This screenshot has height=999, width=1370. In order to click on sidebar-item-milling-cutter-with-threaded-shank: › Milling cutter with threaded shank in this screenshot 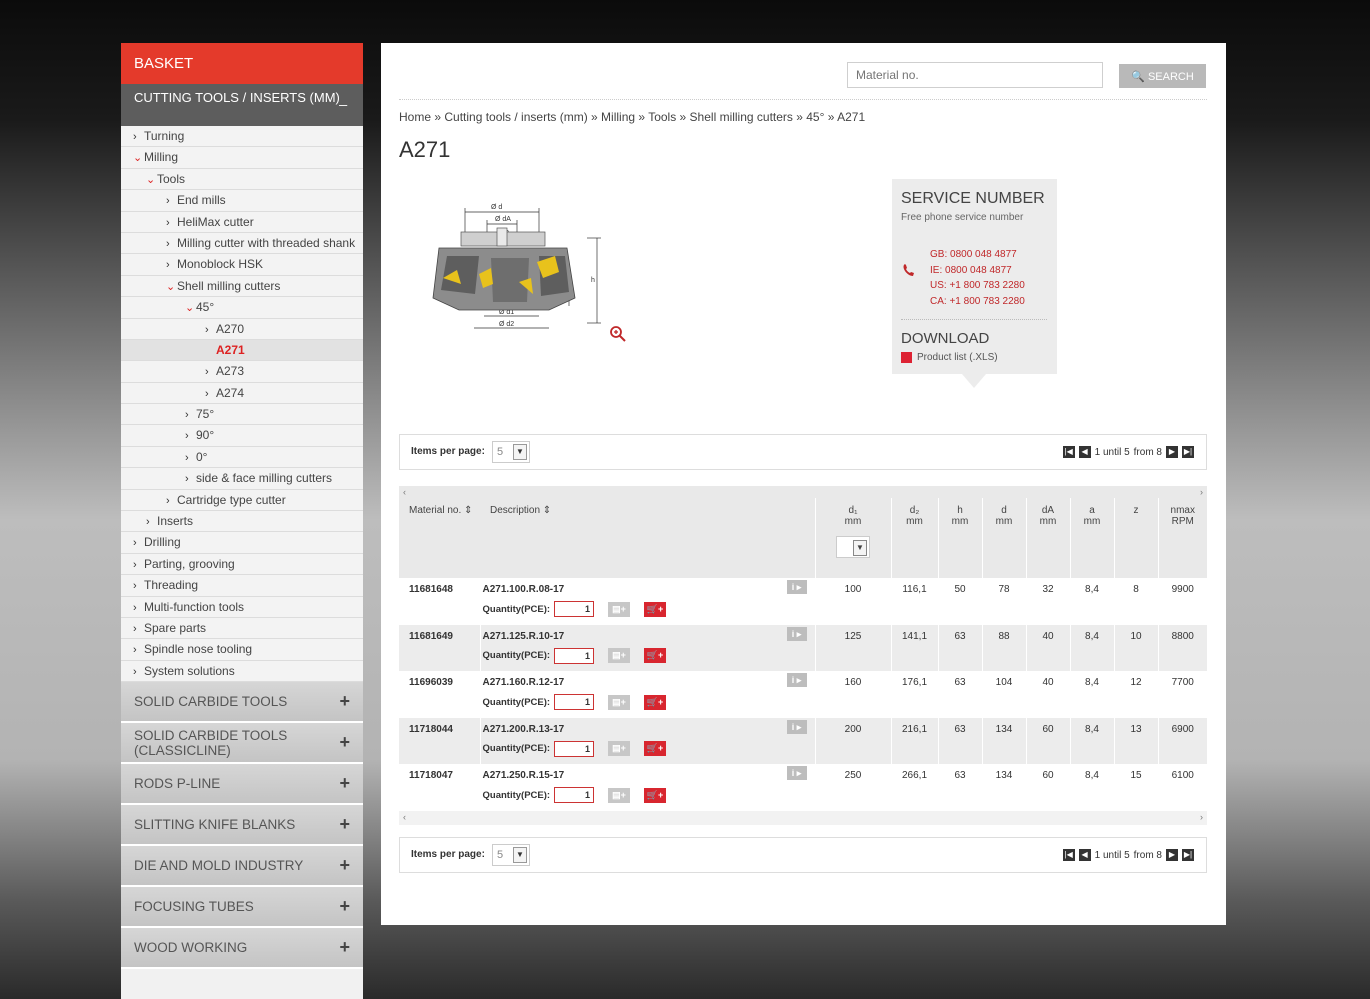, I will do `click(242, 244)`.